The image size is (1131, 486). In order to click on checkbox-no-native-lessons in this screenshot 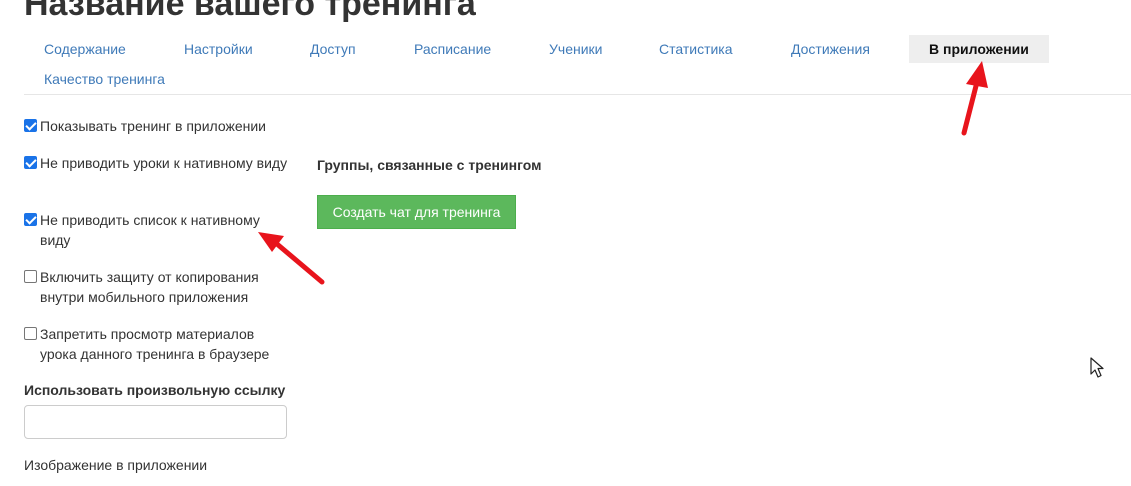, I will do `click(30, 162)`.